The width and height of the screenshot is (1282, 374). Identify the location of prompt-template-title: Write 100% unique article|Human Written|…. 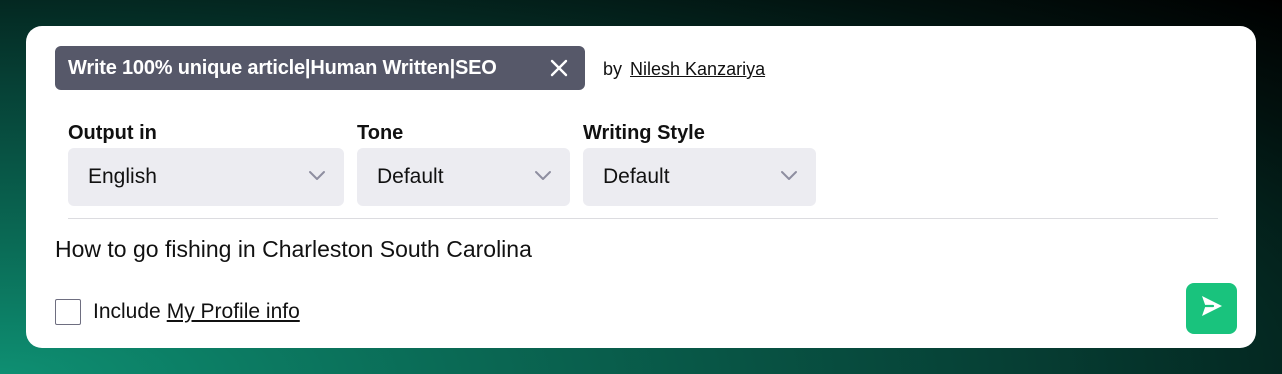
(282, 67).